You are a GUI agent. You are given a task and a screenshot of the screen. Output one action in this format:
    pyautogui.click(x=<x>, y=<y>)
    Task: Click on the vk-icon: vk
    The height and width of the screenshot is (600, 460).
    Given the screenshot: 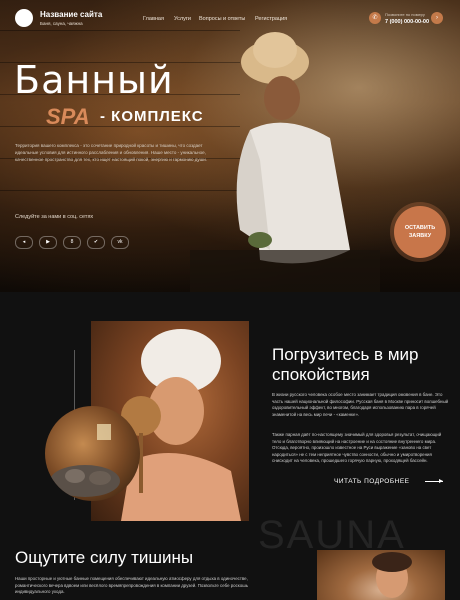 What is the action you would take?
    pyautogui.click(x=120, y=242)
    